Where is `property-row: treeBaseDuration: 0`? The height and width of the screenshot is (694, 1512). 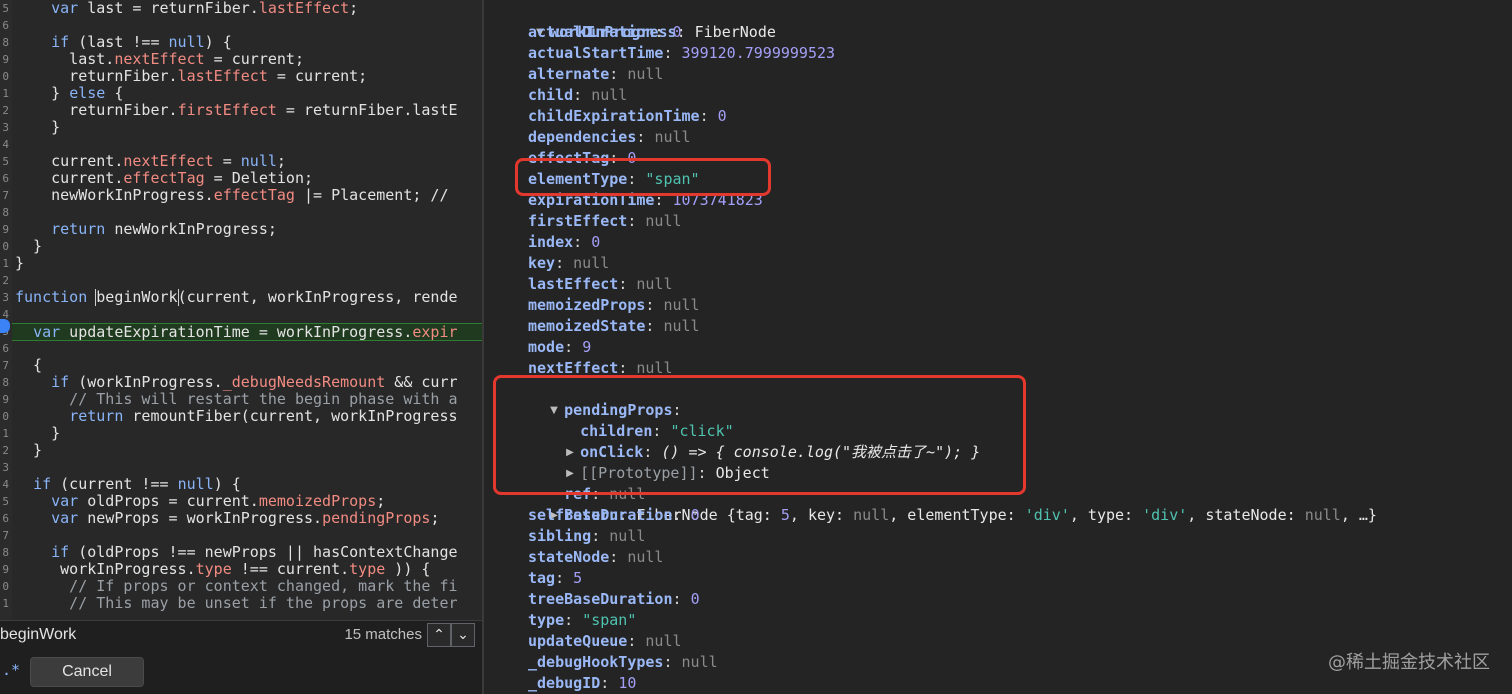
property-row: treeBaseDuration: 0 is located at coordinates (614, 599).